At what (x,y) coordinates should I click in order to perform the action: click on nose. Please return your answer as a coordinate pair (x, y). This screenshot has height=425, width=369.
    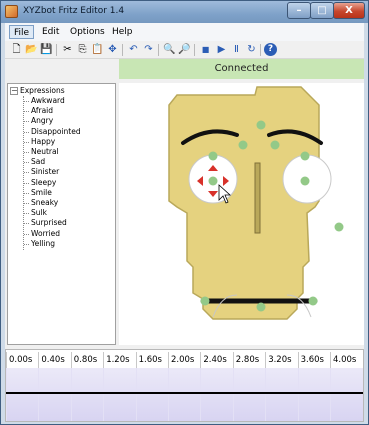
    Looking at the image, I should click on (257, 198).